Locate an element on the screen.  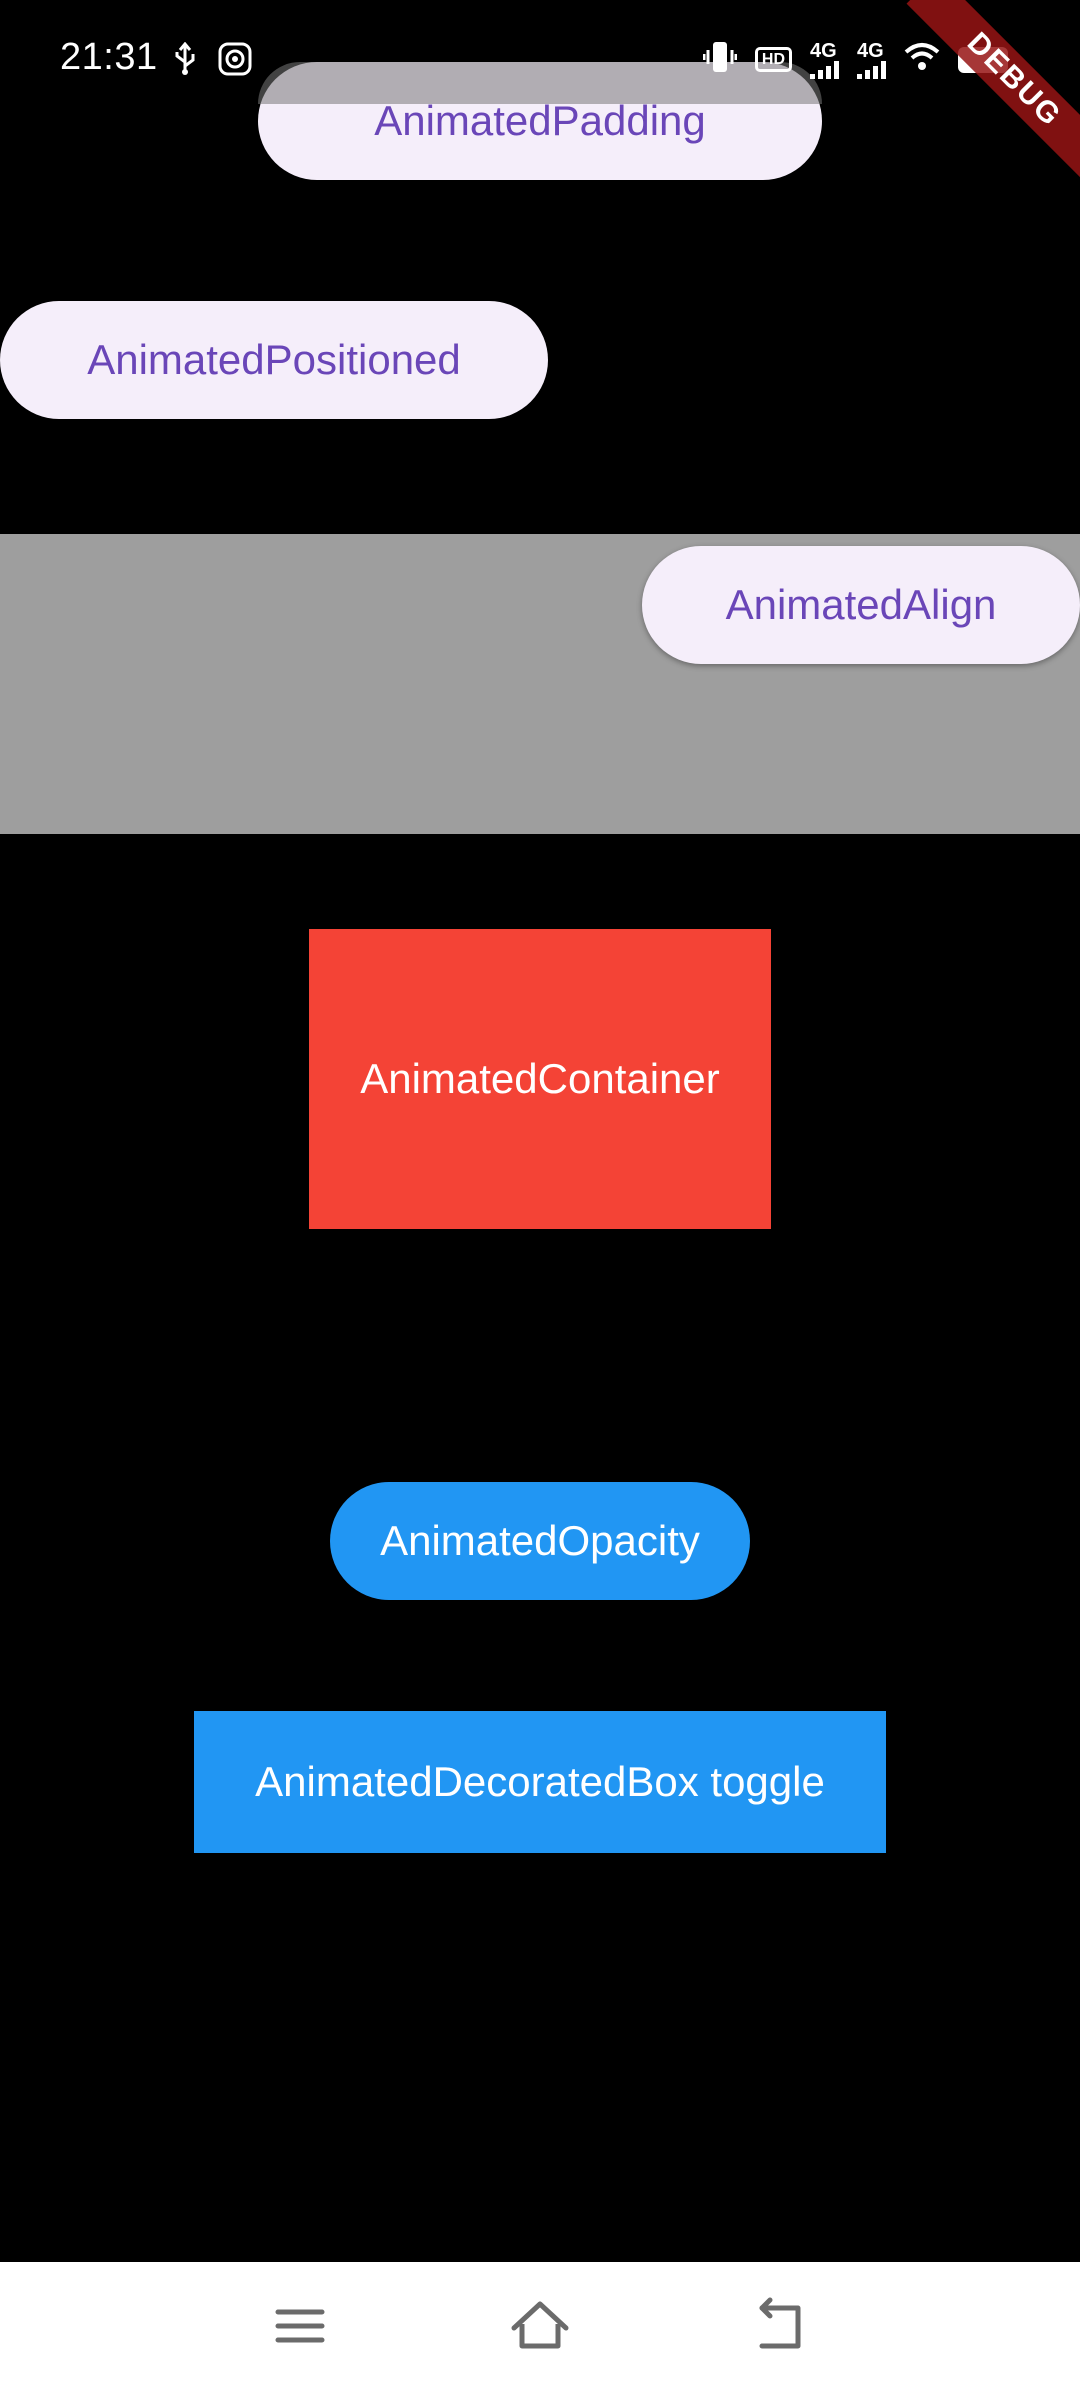
network-label-2: 4G is located at coordinates (870, 50).